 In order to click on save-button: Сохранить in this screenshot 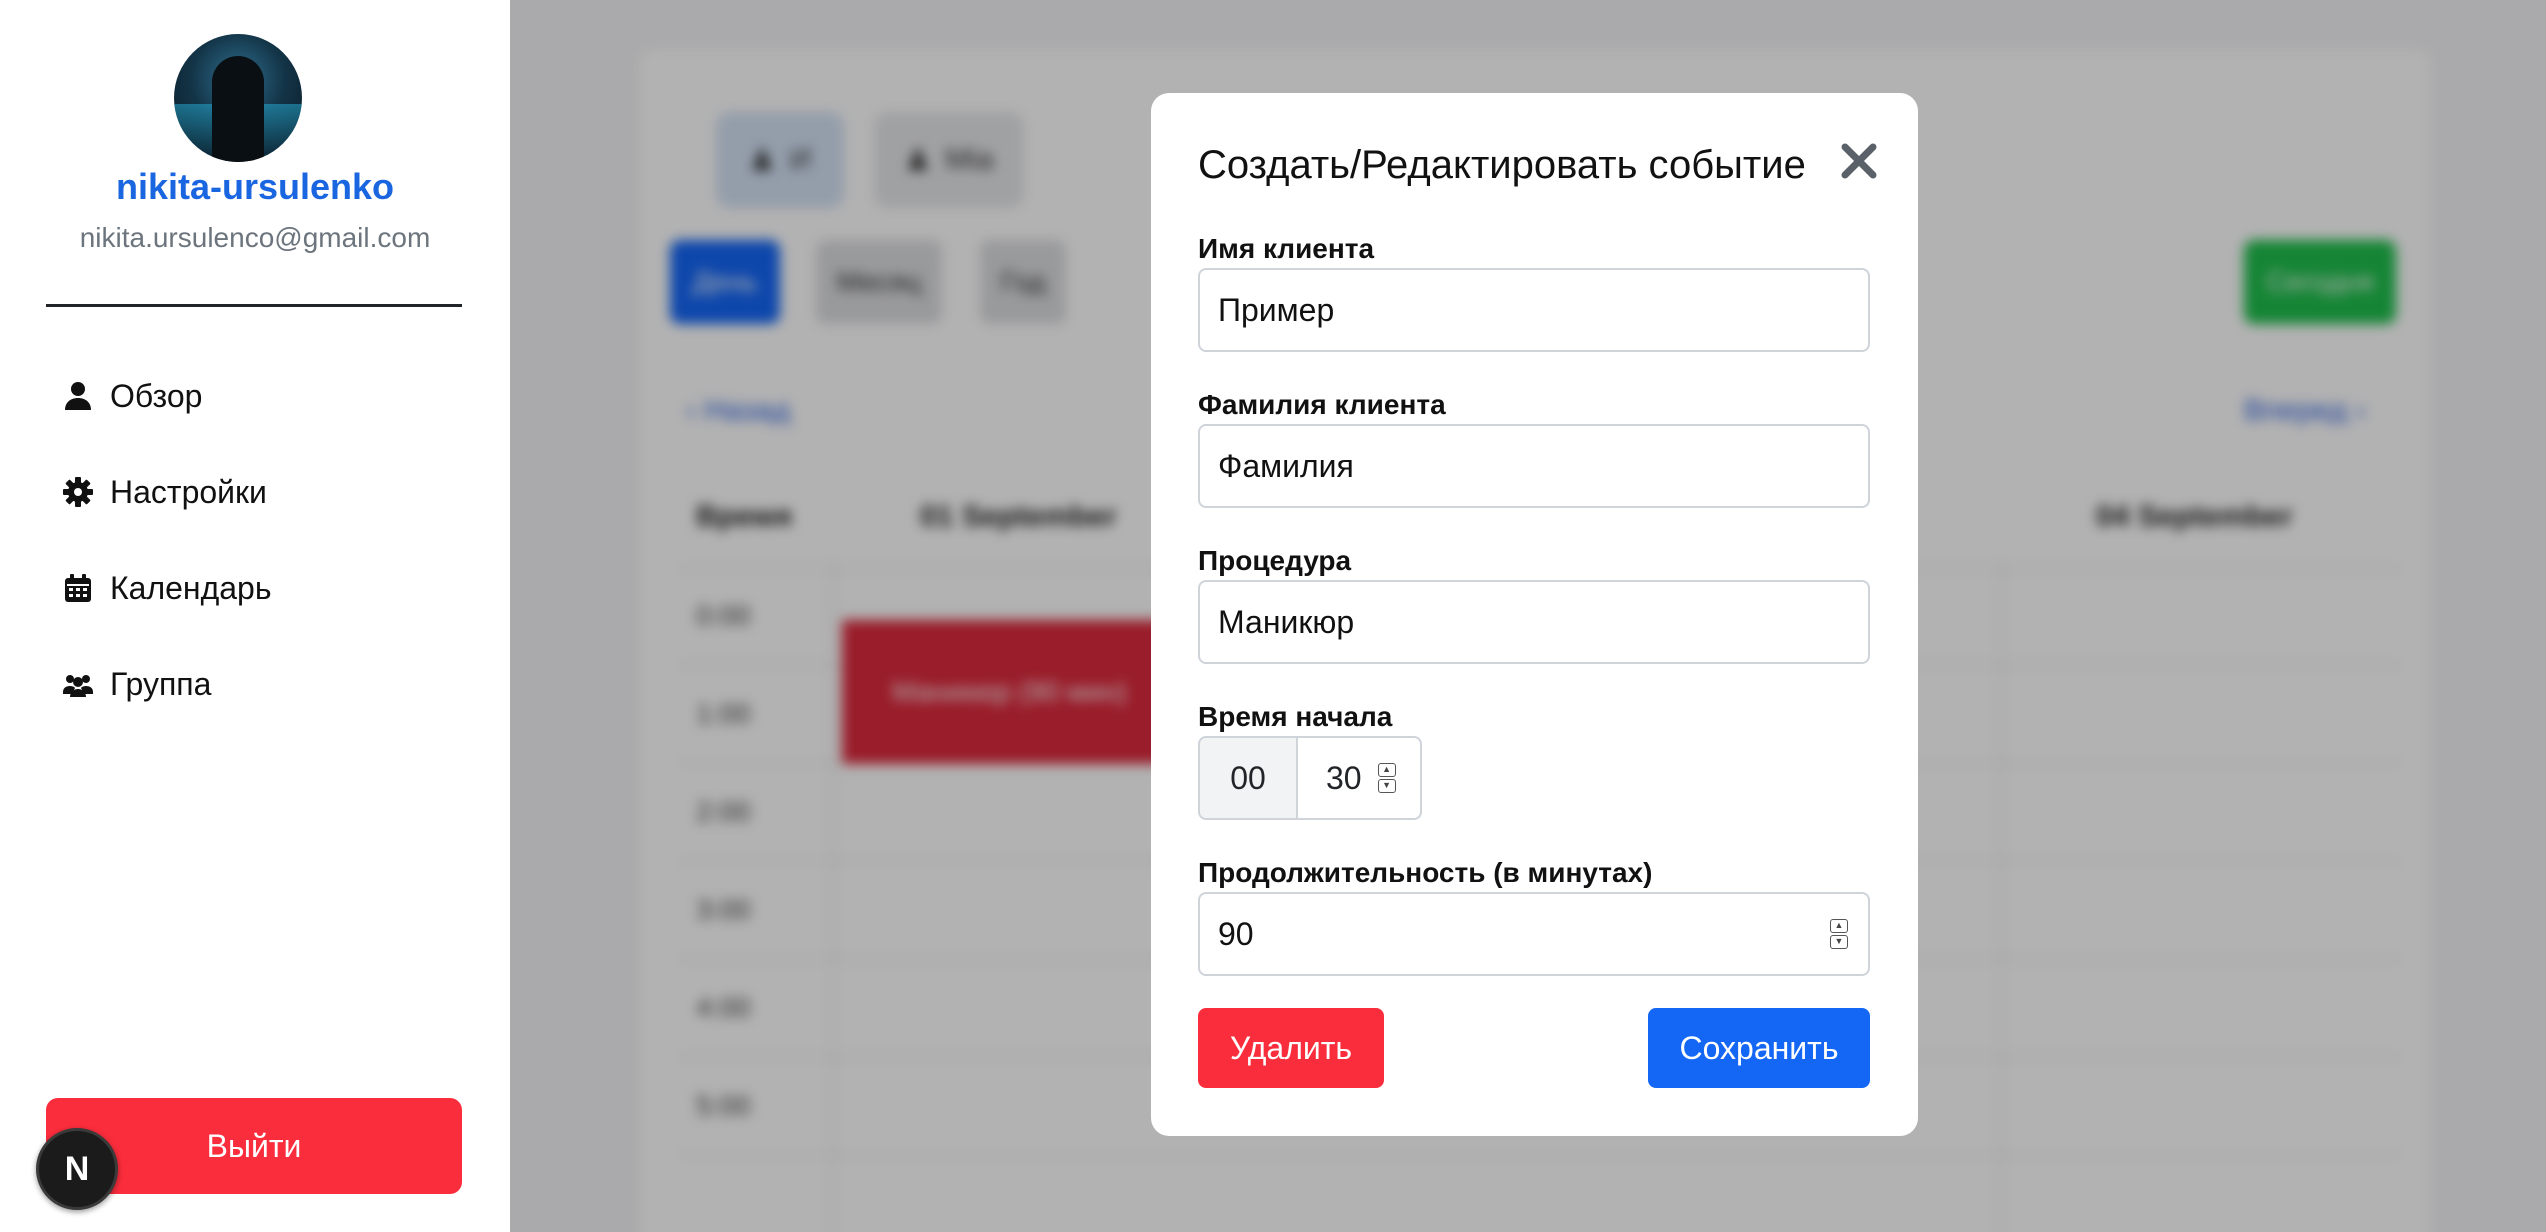, I will do `click(1759, 1048)`.